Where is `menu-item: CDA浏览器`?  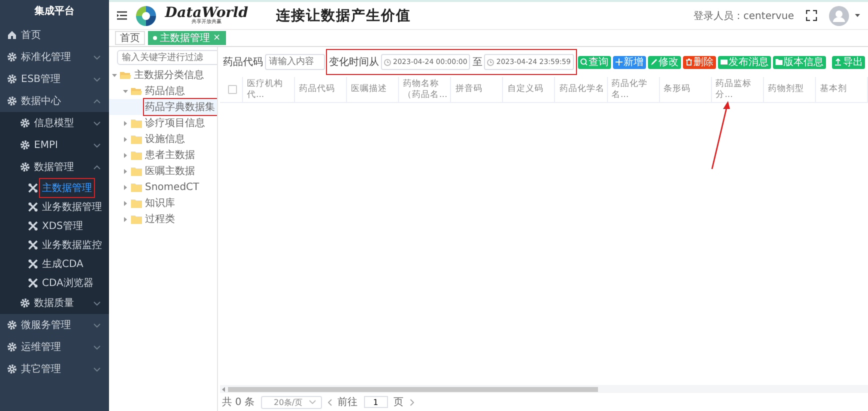 menu-item: CDA浏览器 is located at coordinates (54, 282).